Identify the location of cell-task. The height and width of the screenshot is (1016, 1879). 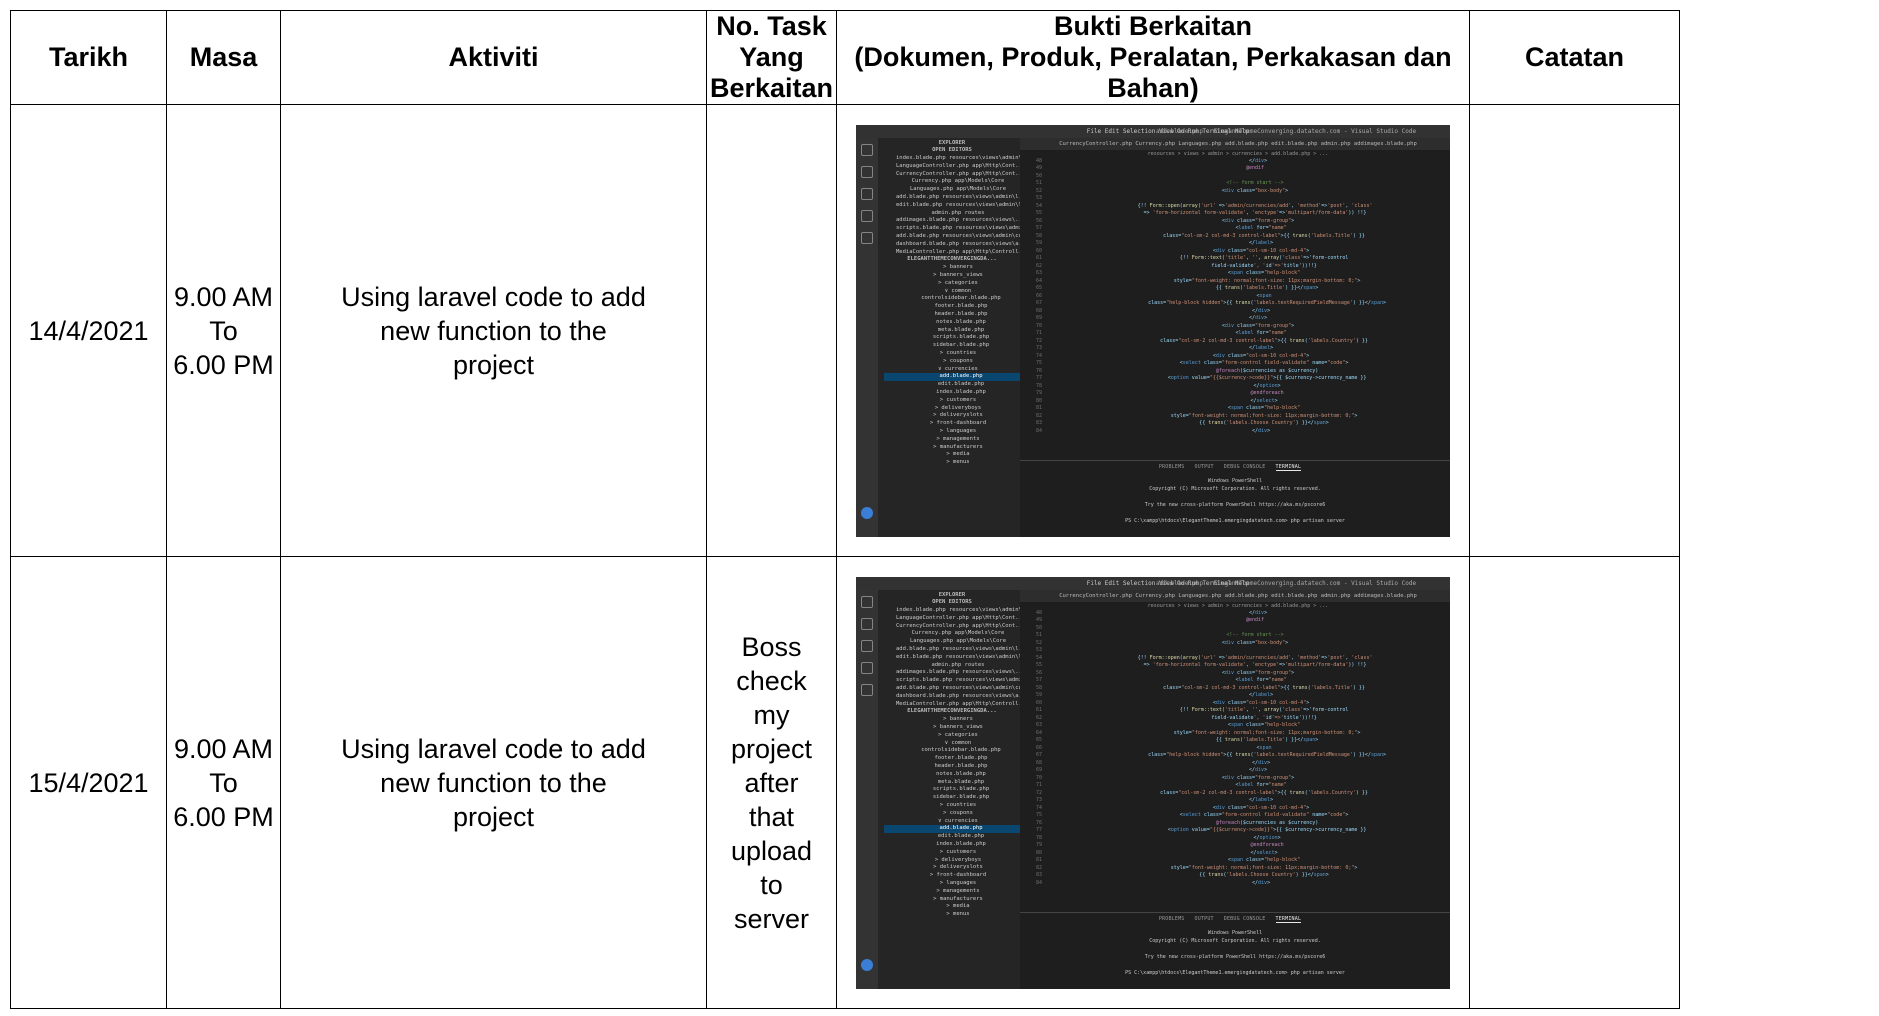
(771, 330).